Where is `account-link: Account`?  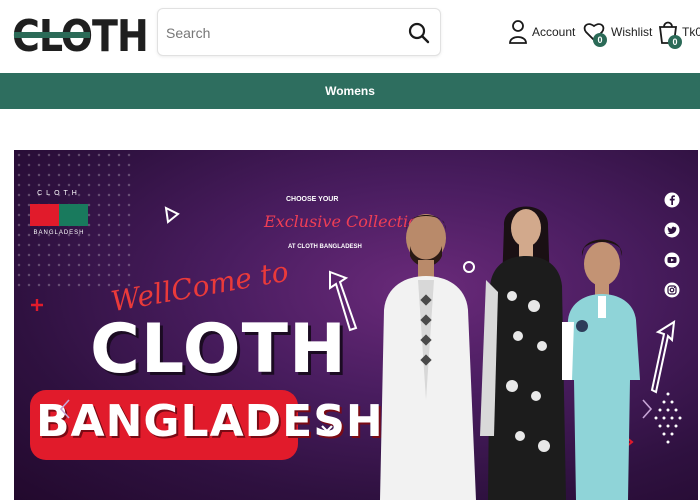 account-link: Account is located at coordinates (541, 32).